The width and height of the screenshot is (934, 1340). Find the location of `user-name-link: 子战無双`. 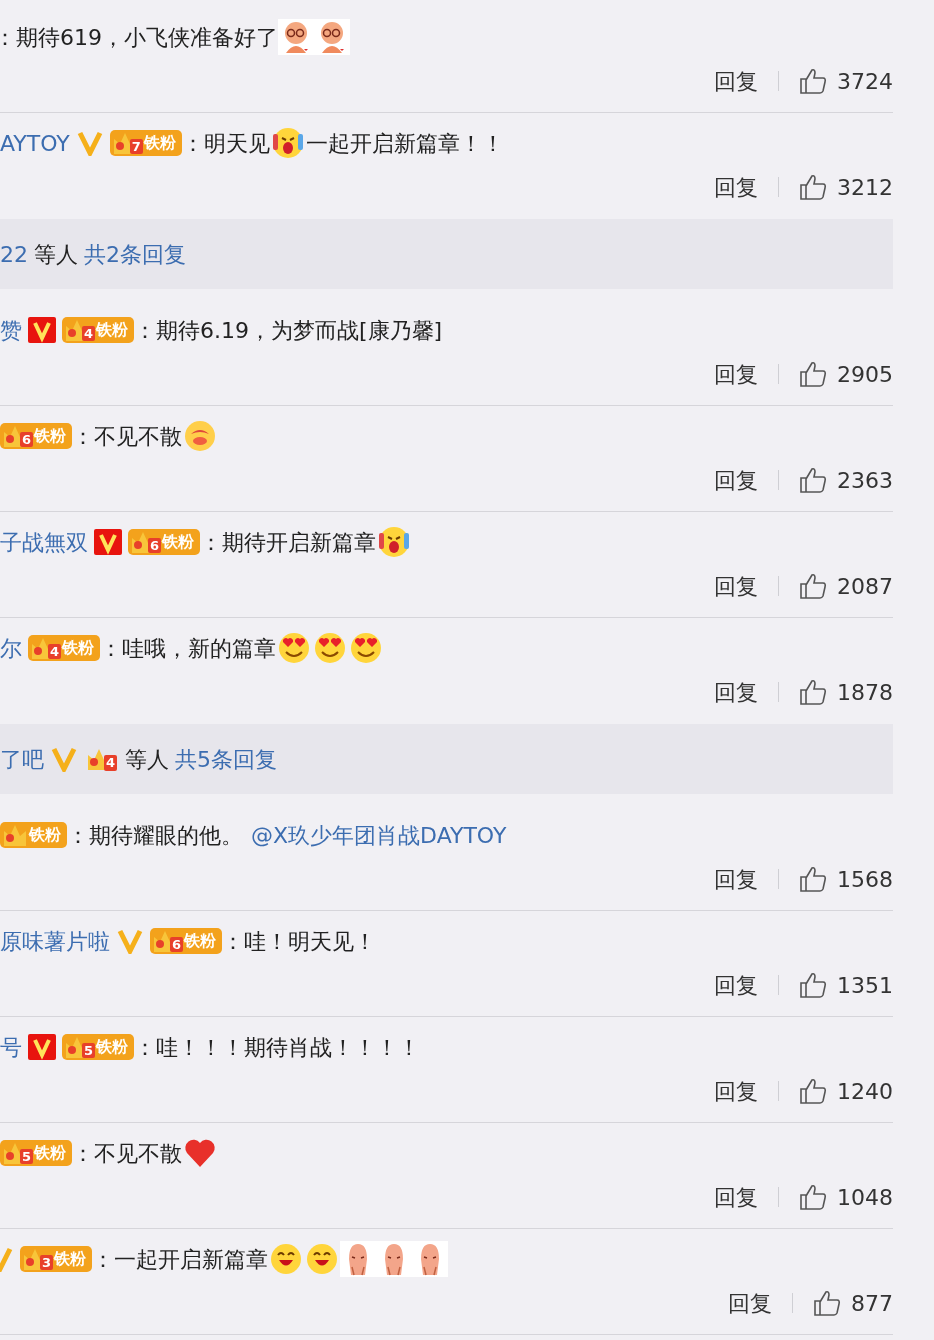

user-name-link: 子战無双 is located at coordinates (44, 542).